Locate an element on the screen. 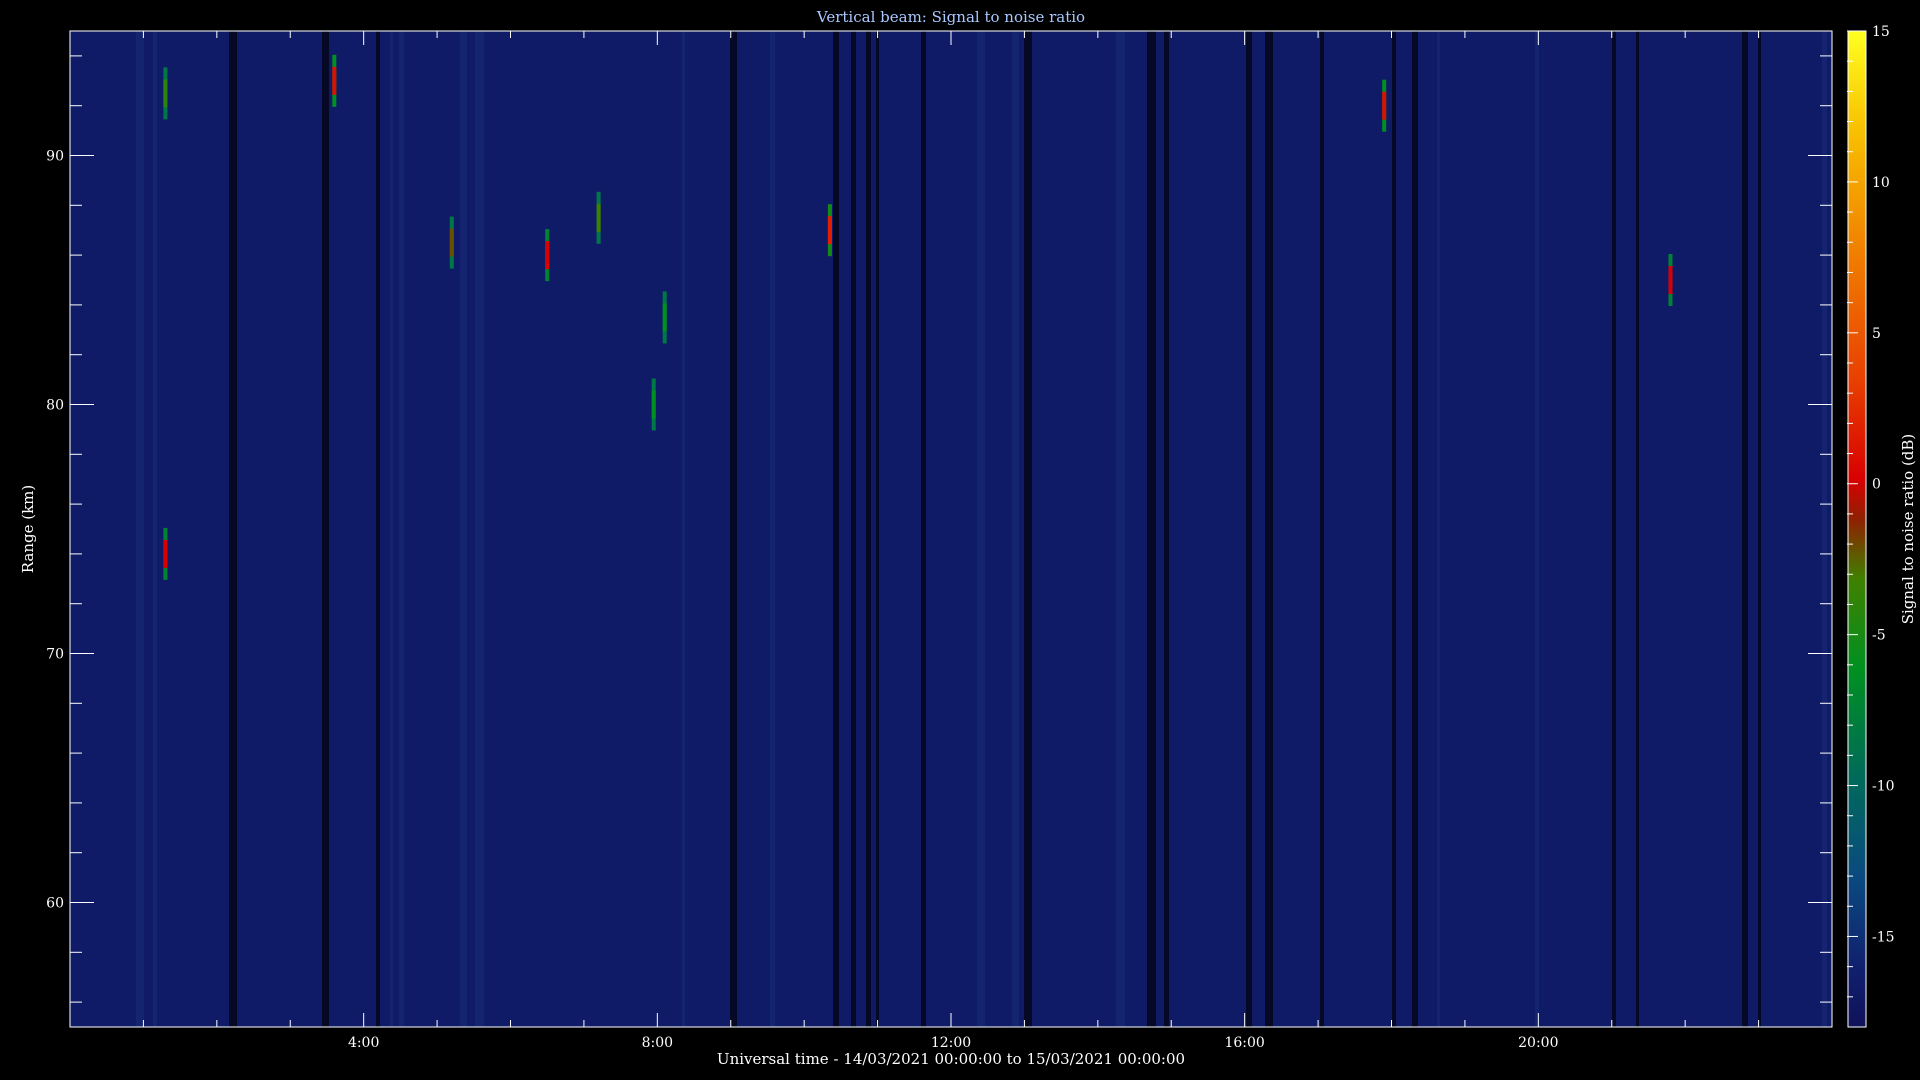 The width and height of the screenshot is (1920, 1080). y-tick-label: 60 is located at coordinates (55, 904).